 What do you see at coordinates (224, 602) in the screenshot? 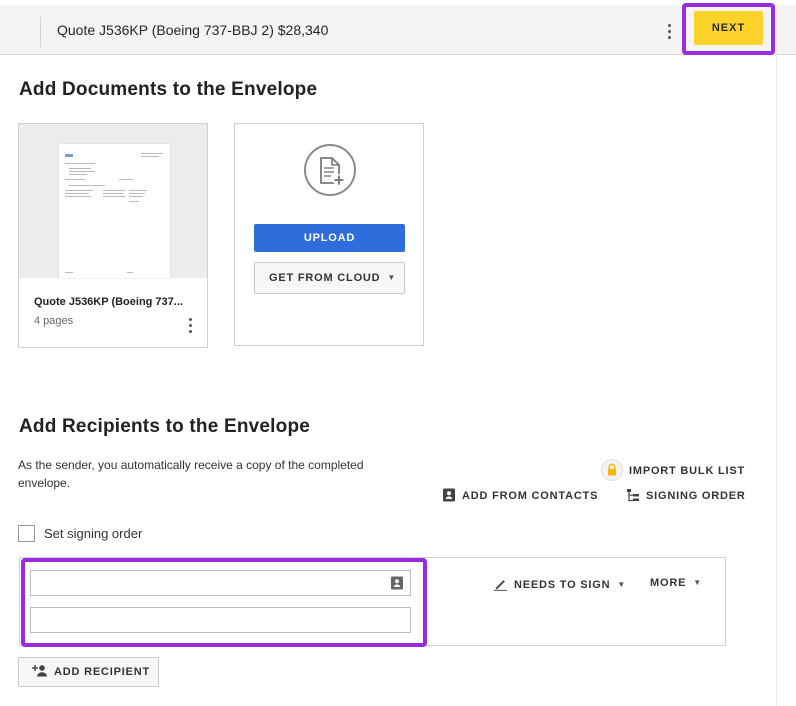
I see `recipient-fields-highlight` at bounding box center [224, 602].